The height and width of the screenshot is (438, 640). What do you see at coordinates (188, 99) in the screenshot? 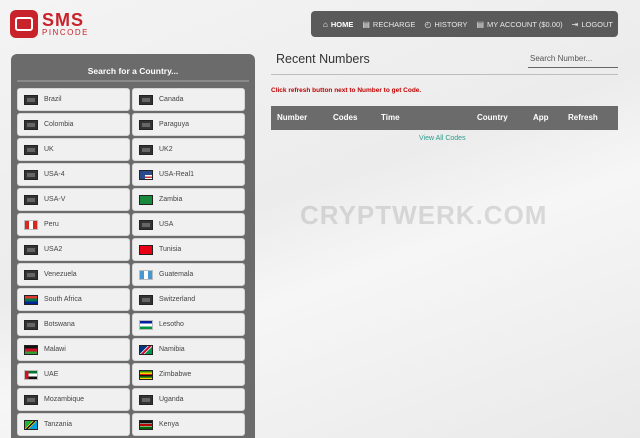
I see `country-canada: Canada` at bounding box center [188, 99].